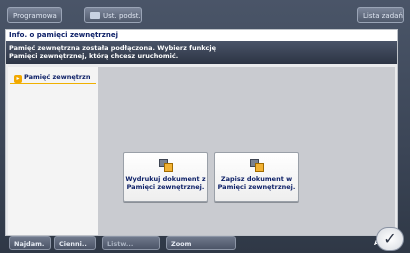 This screenshot has height=253, width=410. I want to click on save-label-line1: Zapisz dokument w, so click(256, 179).